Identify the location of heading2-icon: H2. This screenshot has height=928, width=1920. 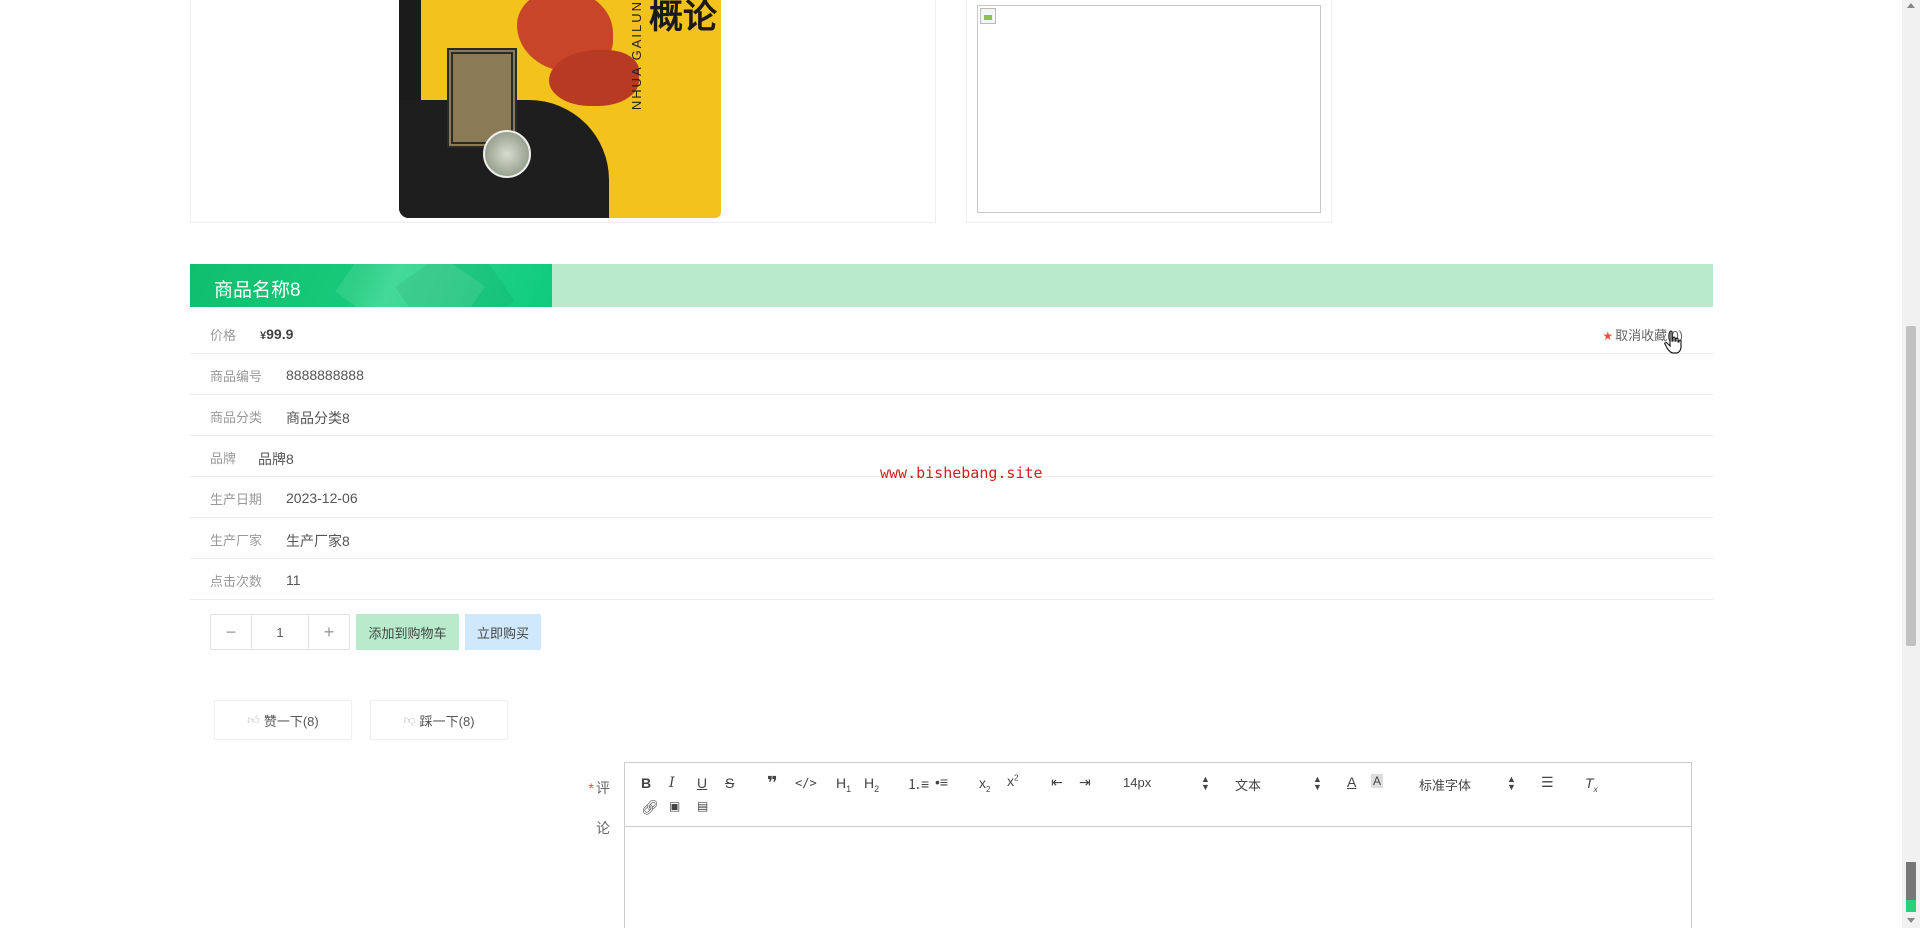
(871, 784).